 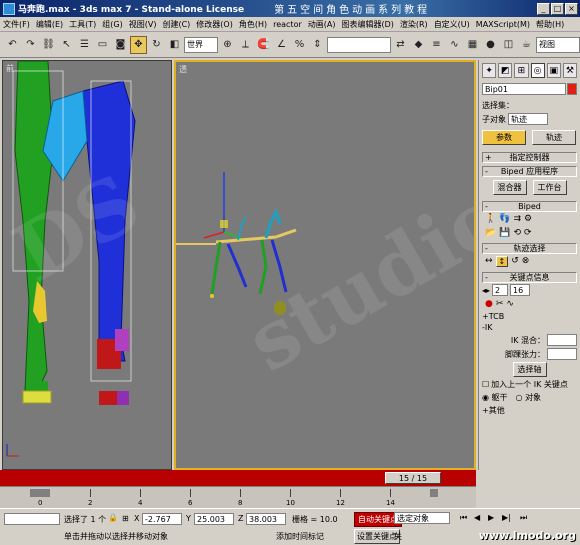 What do you see at coordinates (529, 277) in the screenshot?
I see `key-info-rollout: 关键点信息` at bounding box center [529, 277].